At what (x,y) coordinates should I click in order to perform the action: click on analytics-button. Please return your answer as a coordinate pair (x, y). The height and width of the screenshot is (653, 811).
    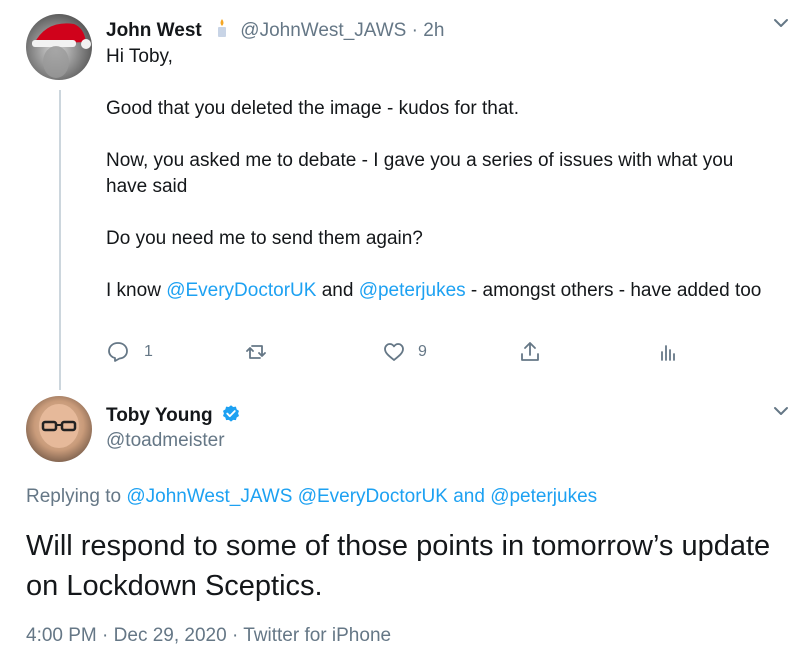
    Looking at the image, I should click on (668, 352).